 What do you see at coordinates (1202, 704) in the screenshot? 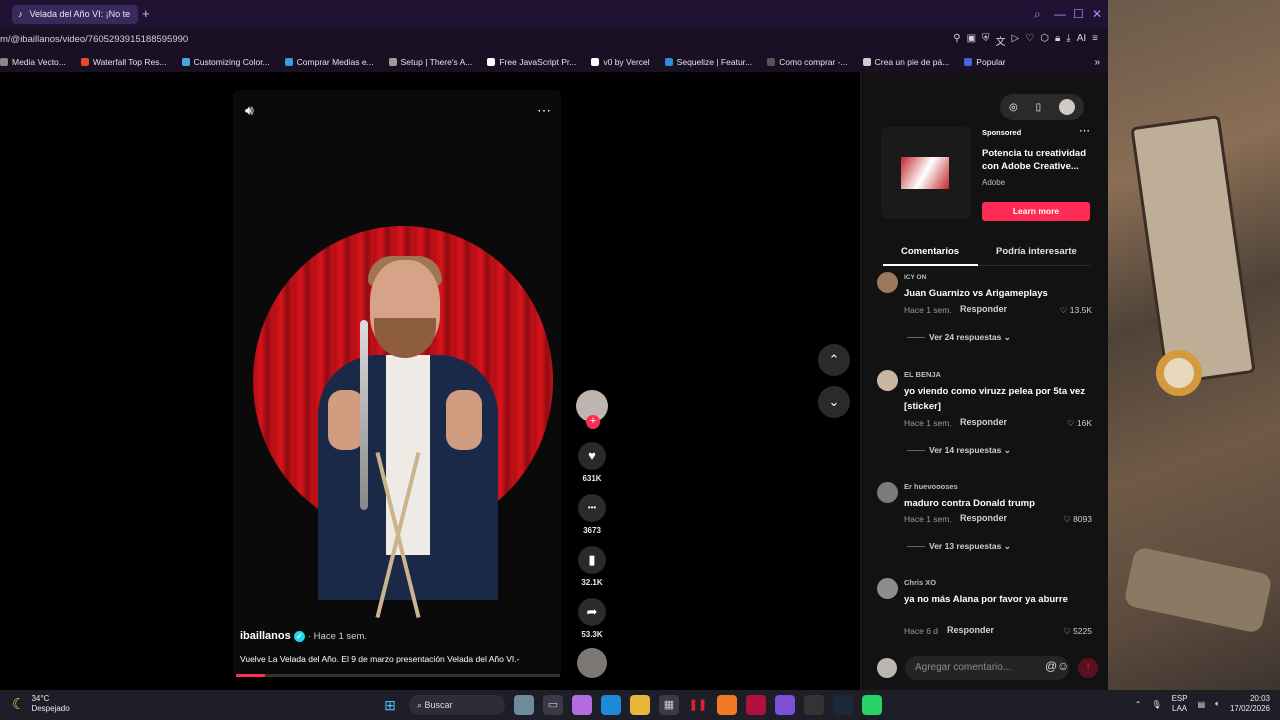
I see `network-icon: ▤` at bounding box center [1202, 704].